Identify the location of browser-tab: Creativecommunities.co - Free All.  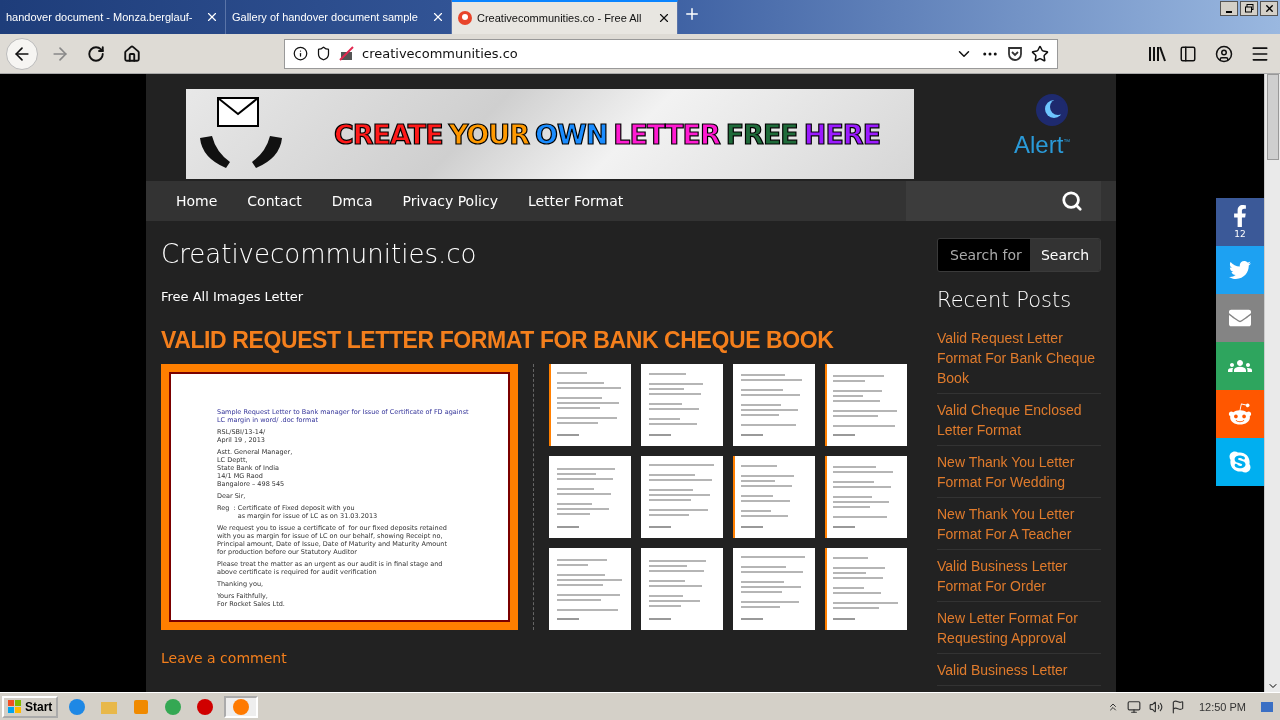
(565, 17).